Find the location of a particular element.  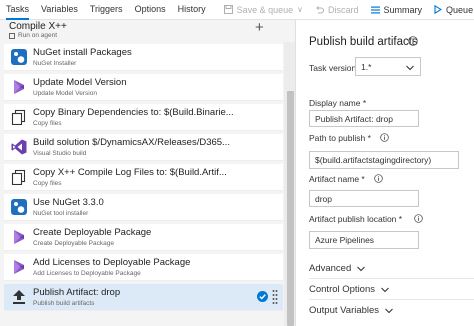

advanced-section: Advanced is located at coordinates (337, 268).